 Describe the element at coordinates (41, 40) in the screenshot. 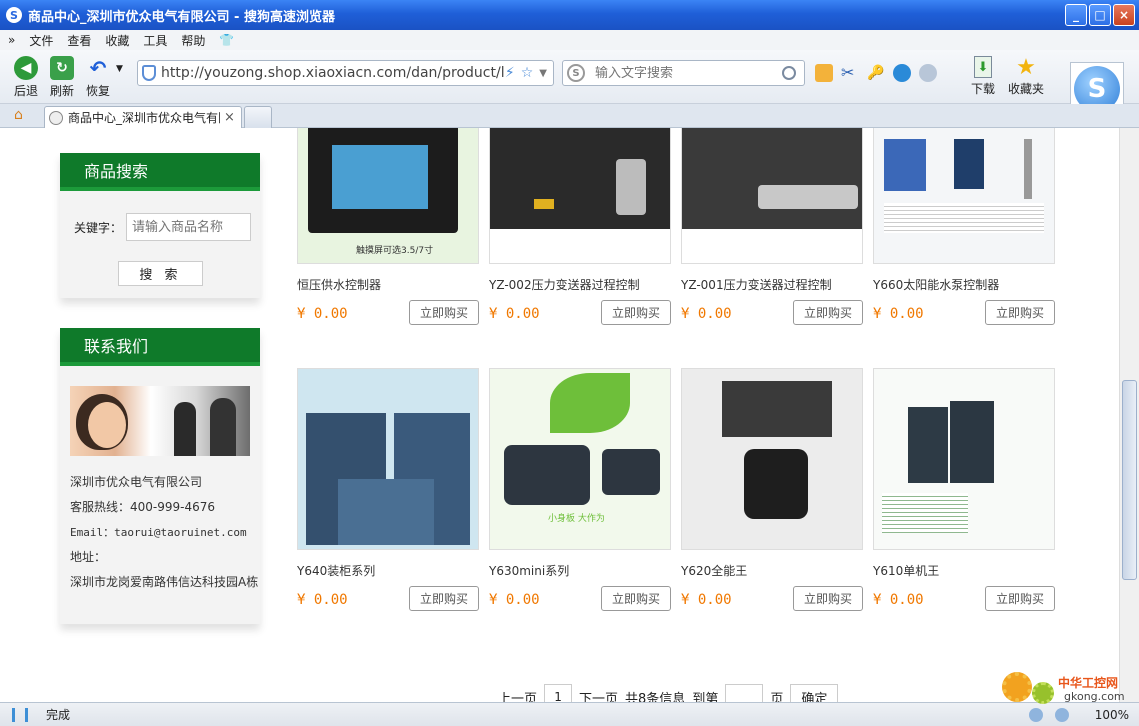

I see `menu-item-file: 文件` at that location.